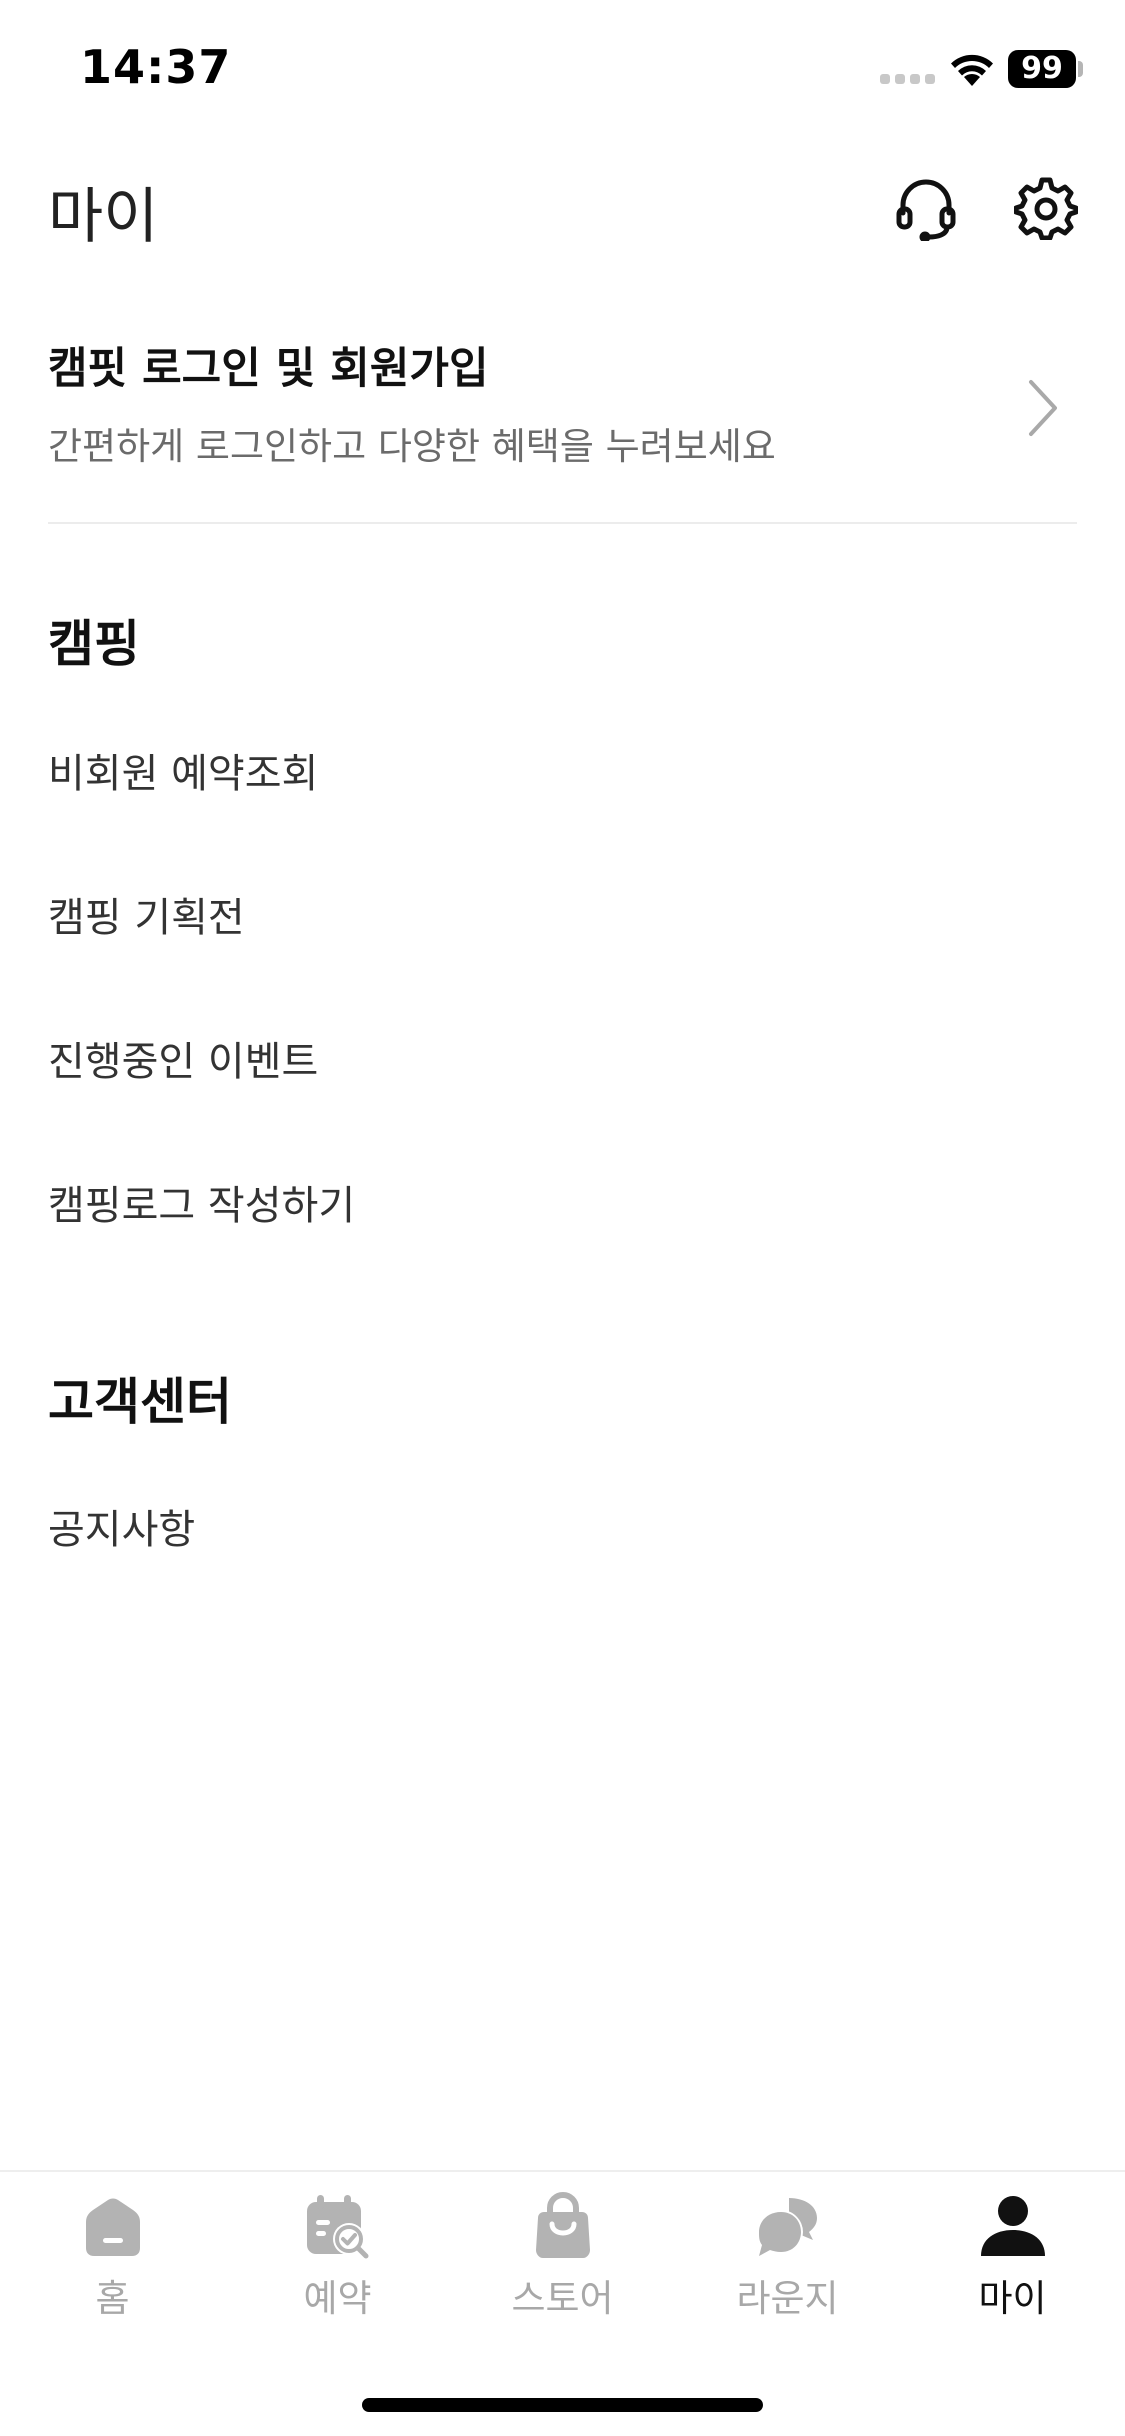 The height and width of the screenshot is (2436, 1125). Describe the element at coordinates (156, 67) in the screenshot. I see `status-time: 14:37` at that location.